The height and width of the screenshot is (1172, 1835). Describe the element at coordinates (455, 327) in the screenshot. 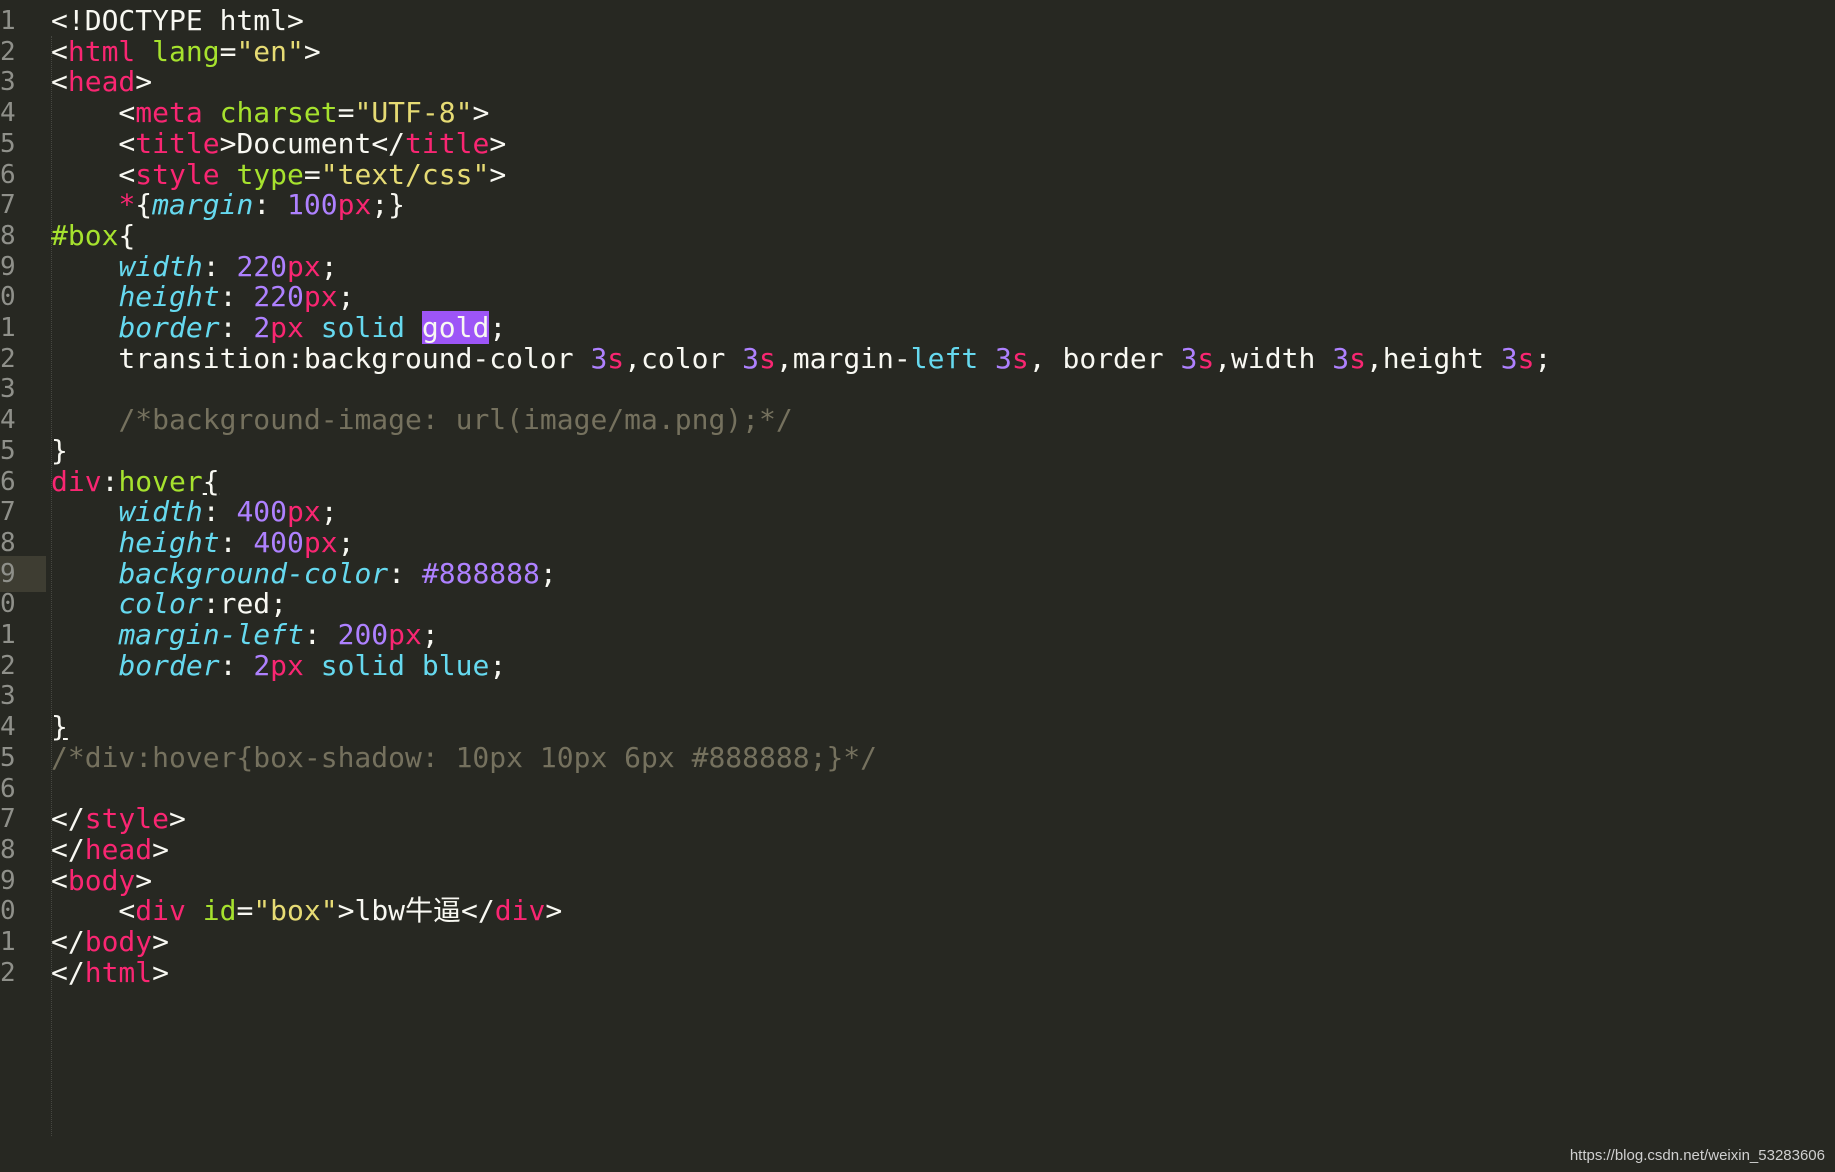

I see `selected-text: gold` at that location.